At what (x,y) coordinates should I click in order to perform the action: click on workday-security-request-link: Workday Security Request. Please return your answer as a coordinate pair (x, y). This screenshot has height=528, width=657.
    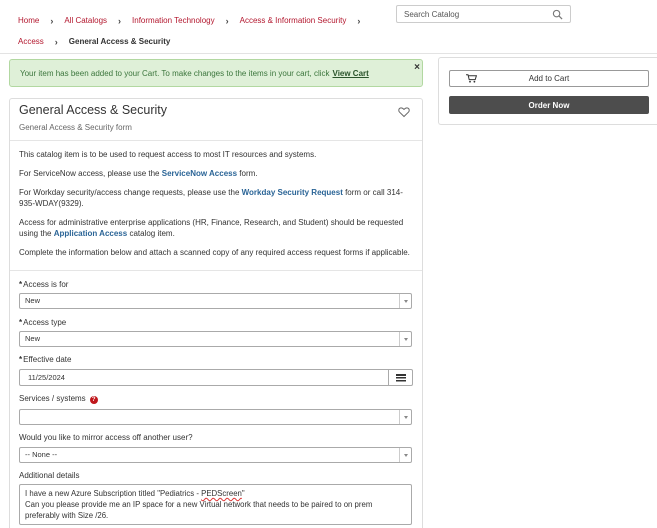
    Looking at the image, I should click on (292, 192).